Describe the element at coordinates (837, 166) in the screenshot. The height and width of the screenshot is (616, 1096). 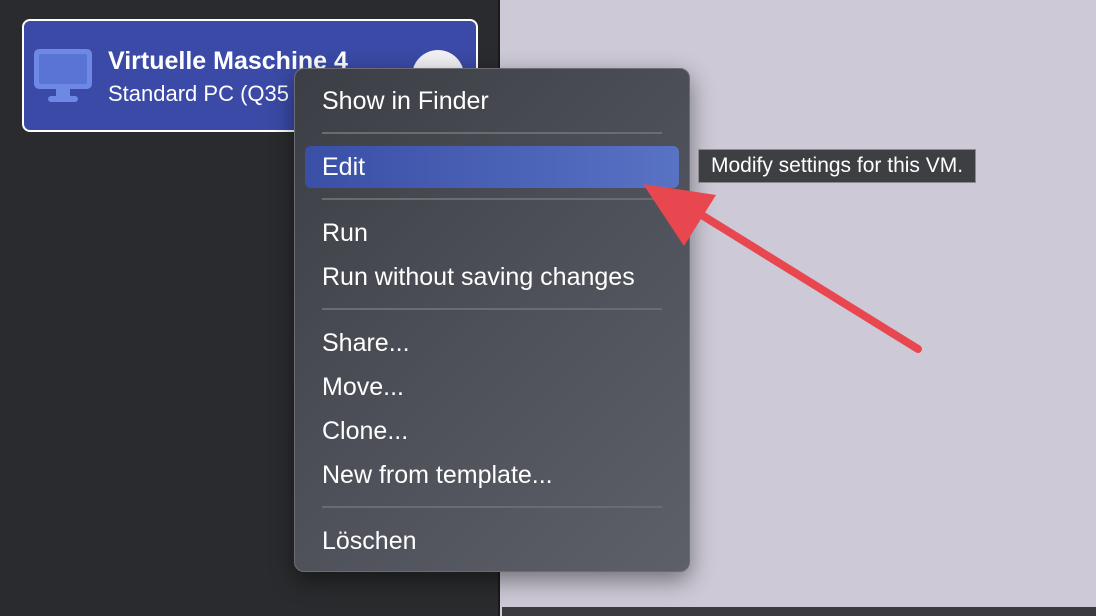
I see `tooltip: Modify settings for this VM.` at that location.